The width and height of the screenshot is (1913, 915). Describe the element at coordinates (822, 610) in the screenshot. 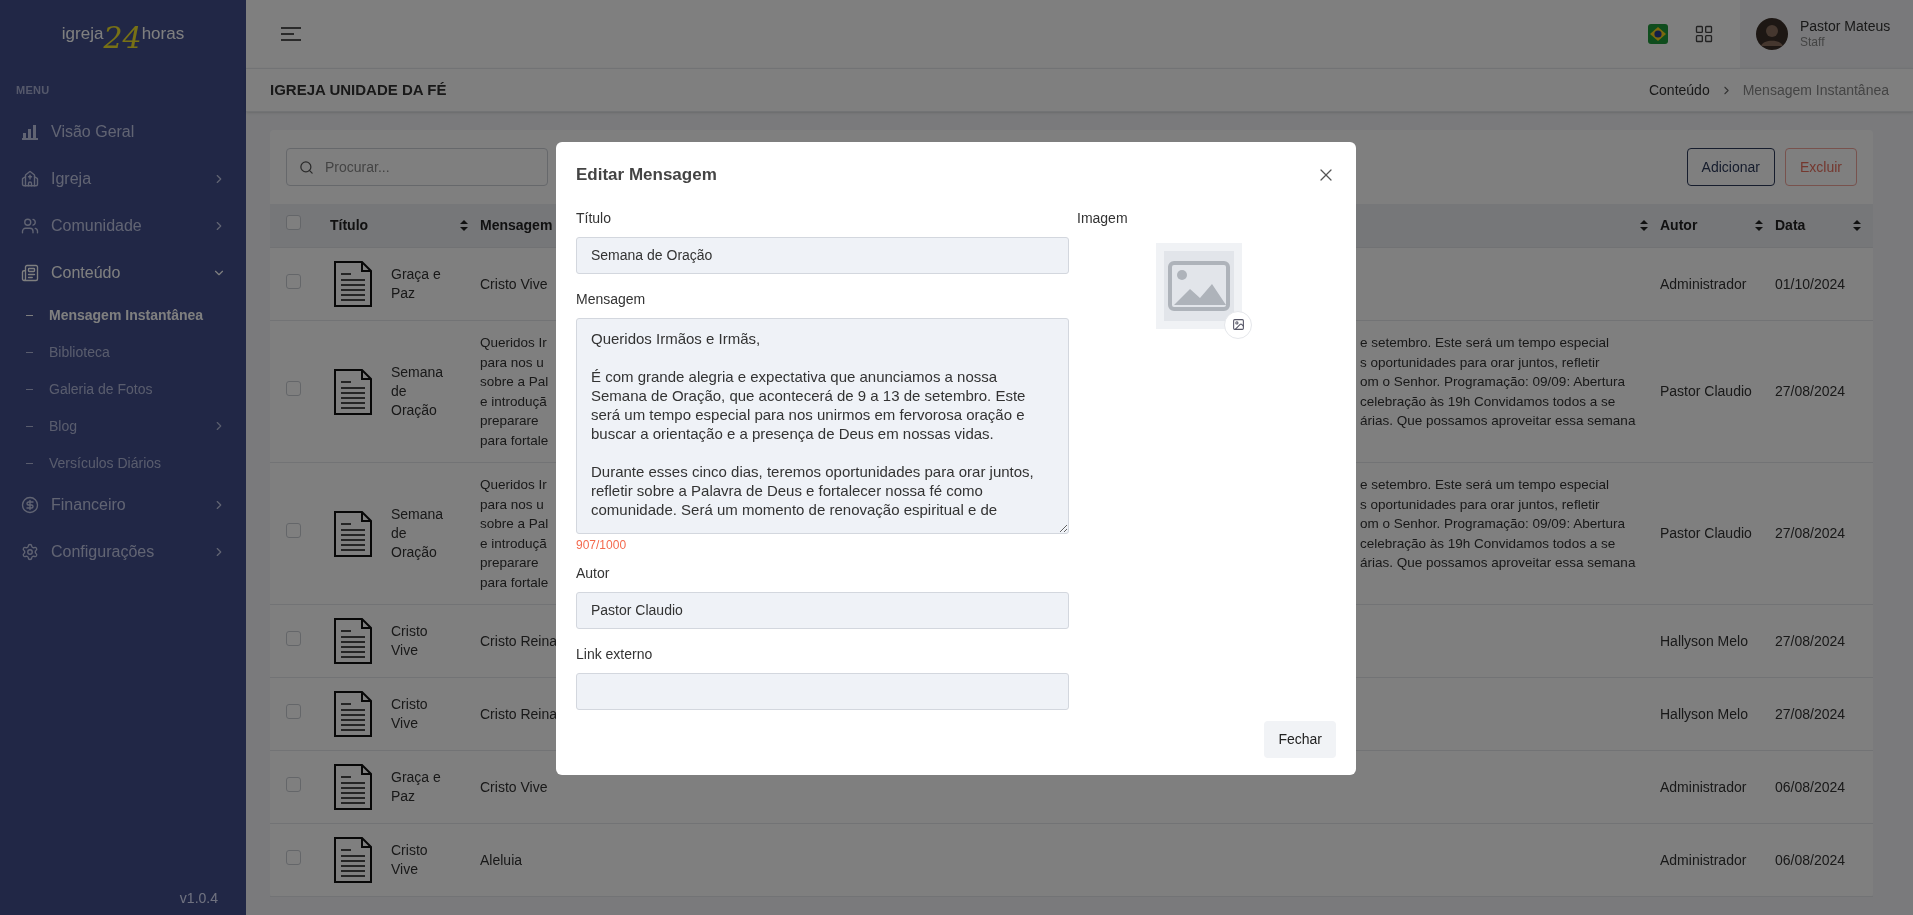

I see `text-field: Pastor Claudio` at that location.